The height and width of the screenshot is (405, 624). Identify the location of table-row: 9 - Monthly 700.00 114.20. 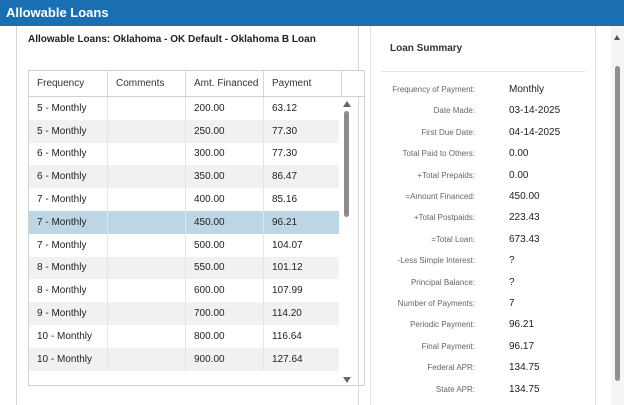
(184, 313).